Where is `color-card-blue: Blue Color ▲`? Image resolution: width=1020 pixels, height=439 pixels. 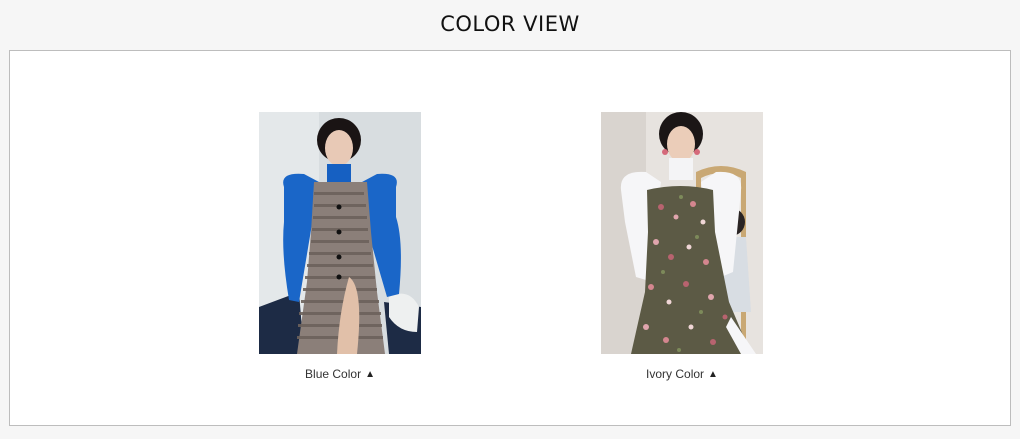
color-card-blue: Blue Color ▲ is located at coordinates (340, 246).